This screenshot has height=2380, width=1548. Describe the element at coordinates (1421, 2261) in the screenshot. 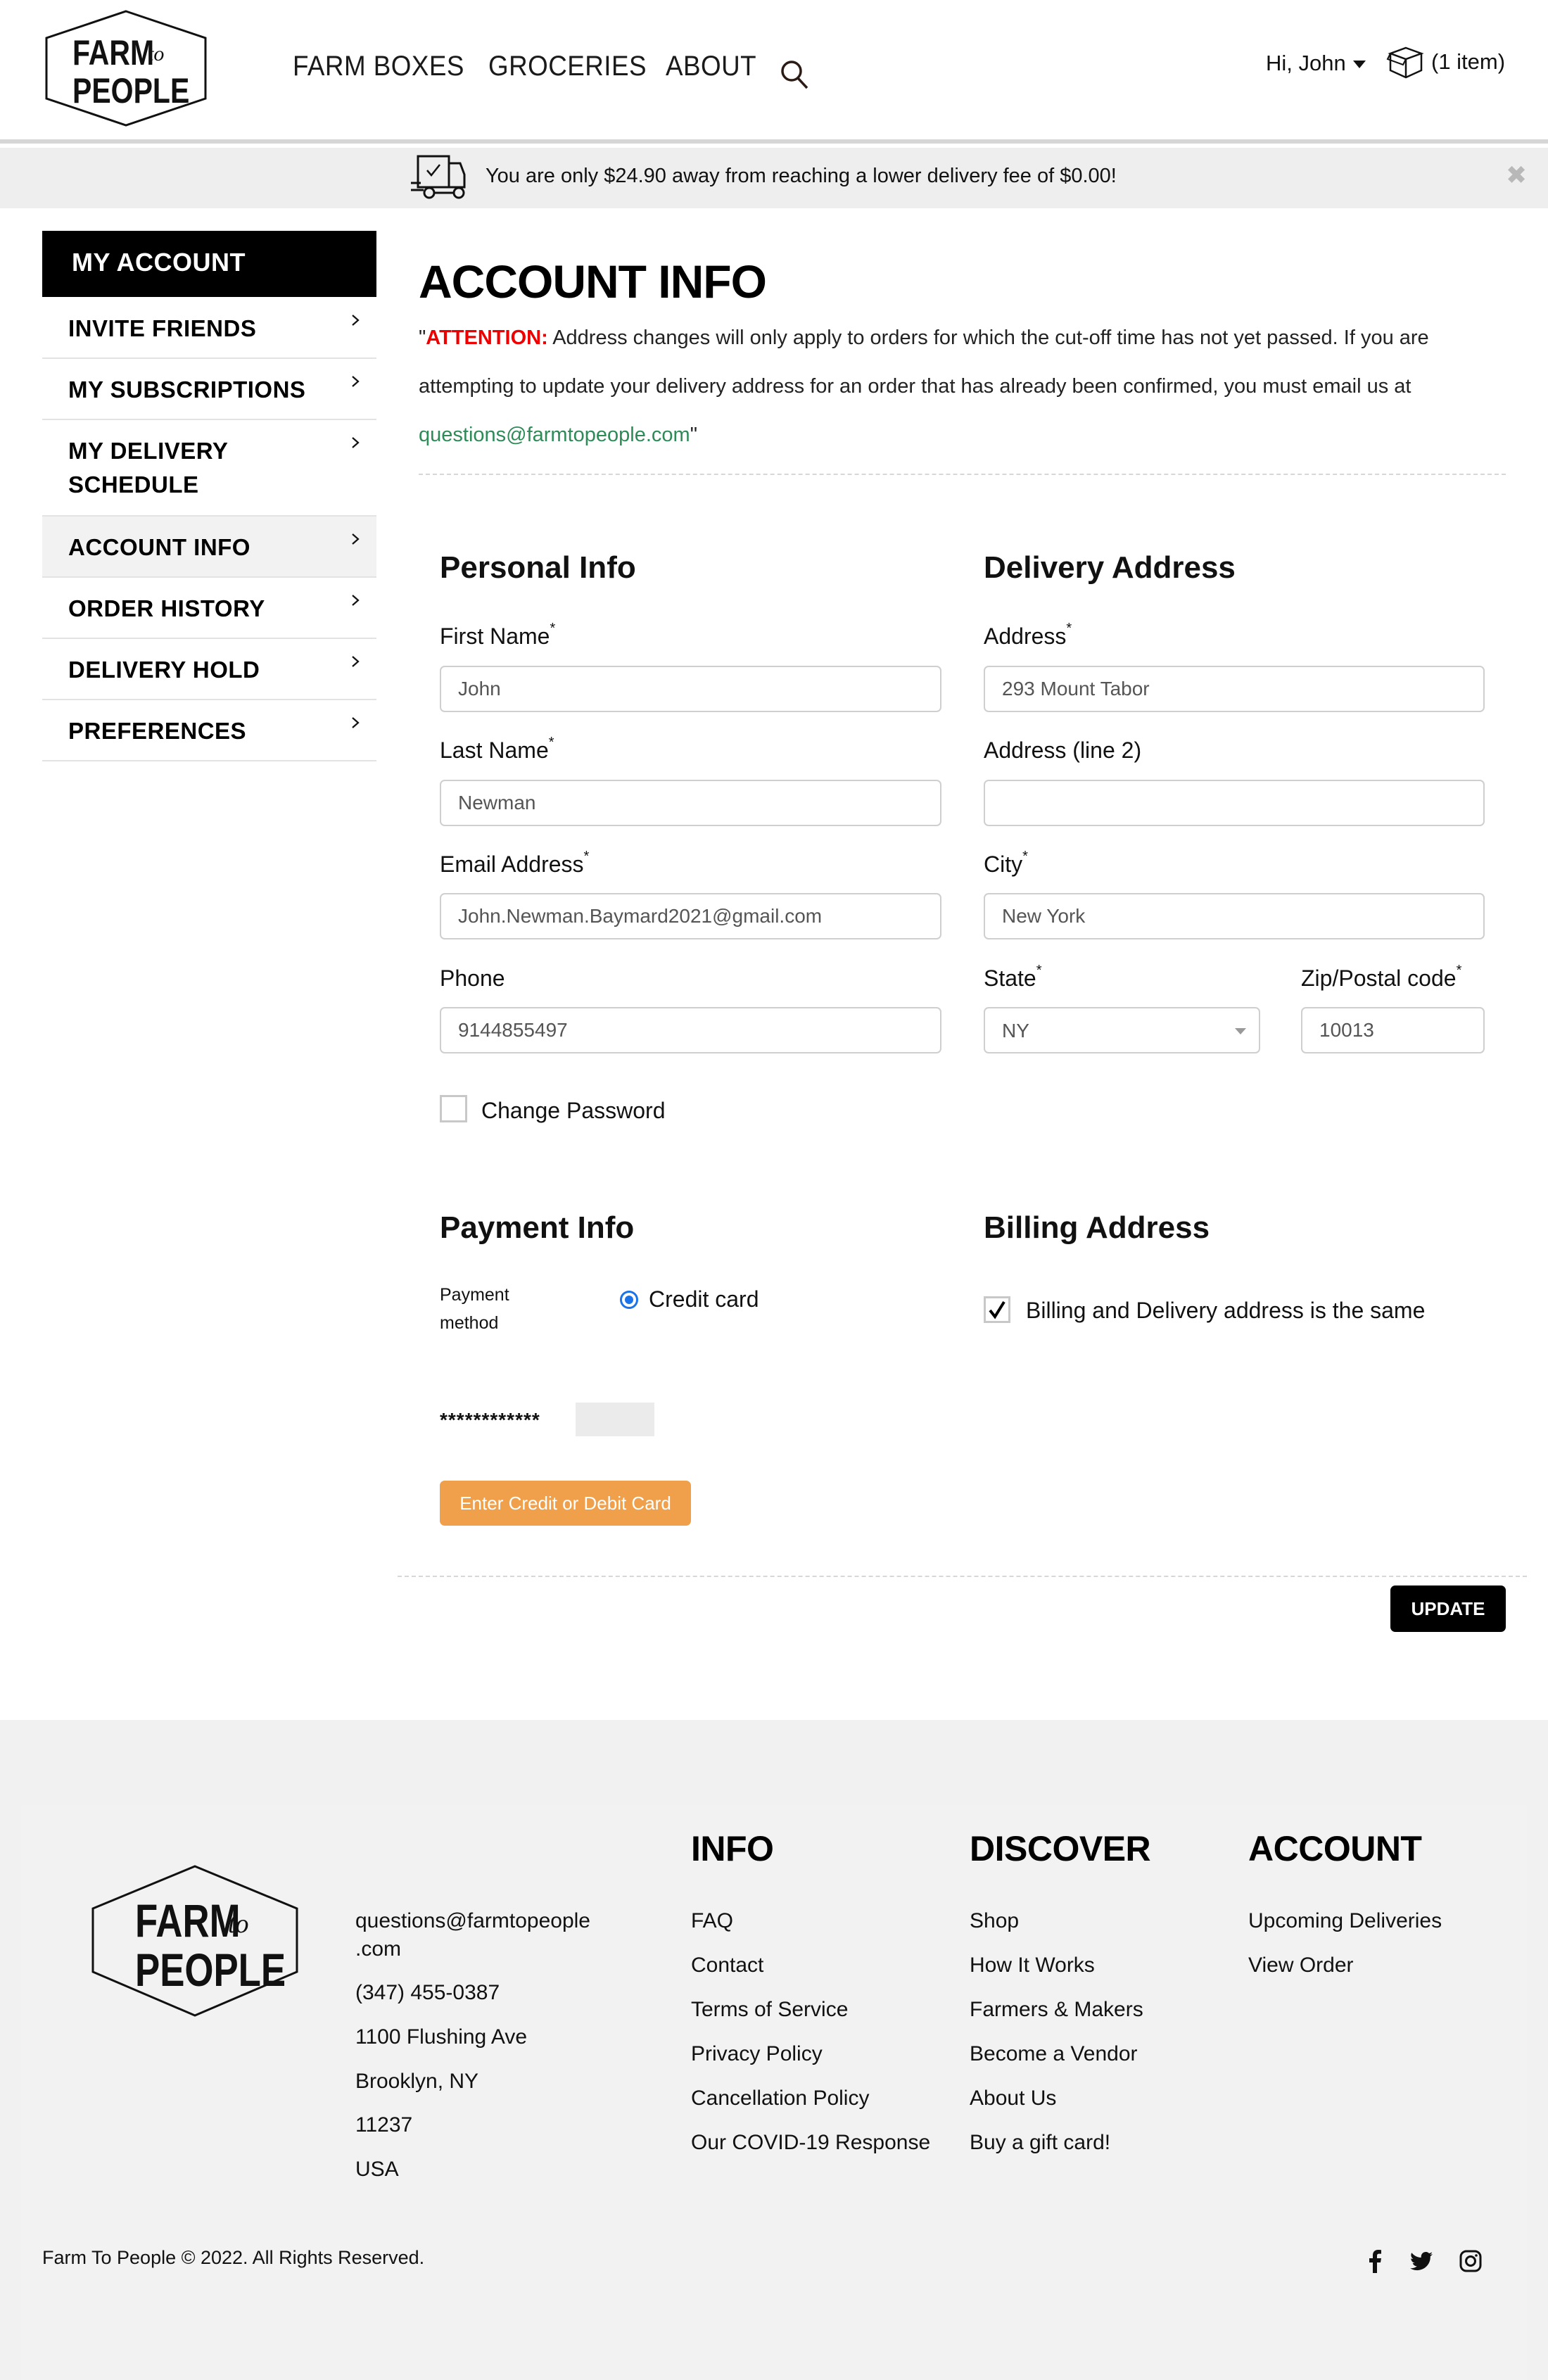

I see `twitter-icon` at that location.